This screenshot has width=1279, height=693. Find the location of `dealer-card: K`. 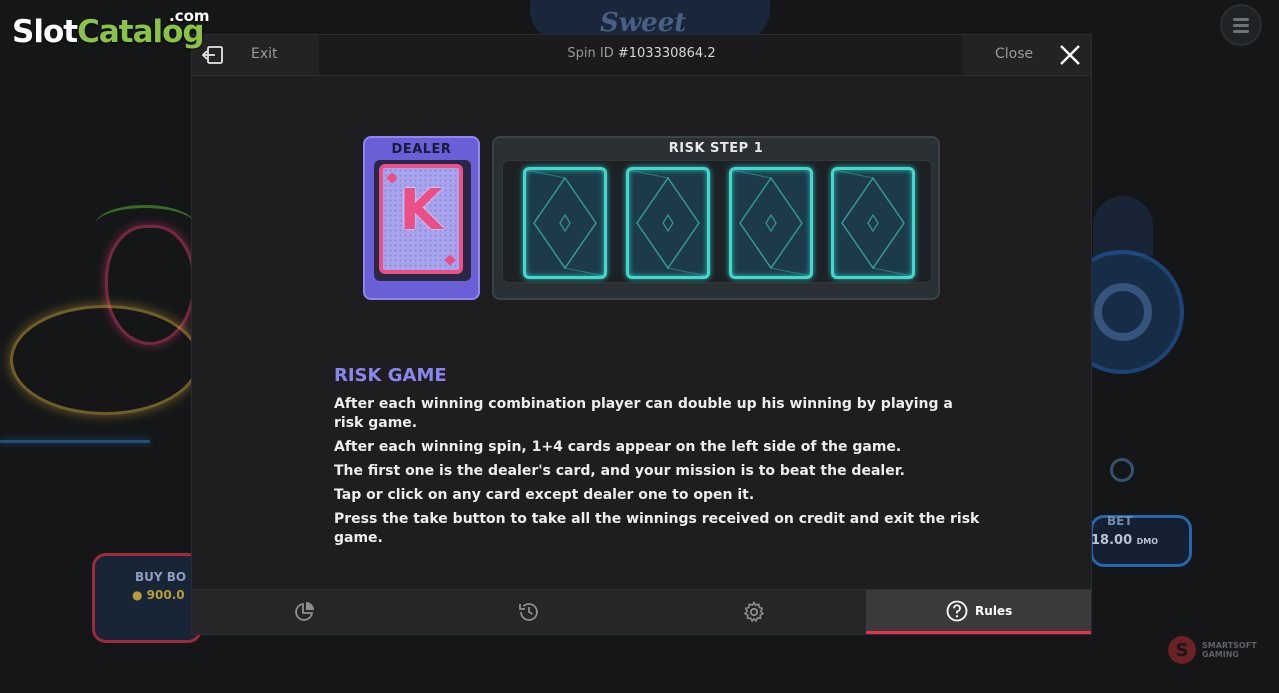

dealer-card: K is located at coordinates (421, 219).